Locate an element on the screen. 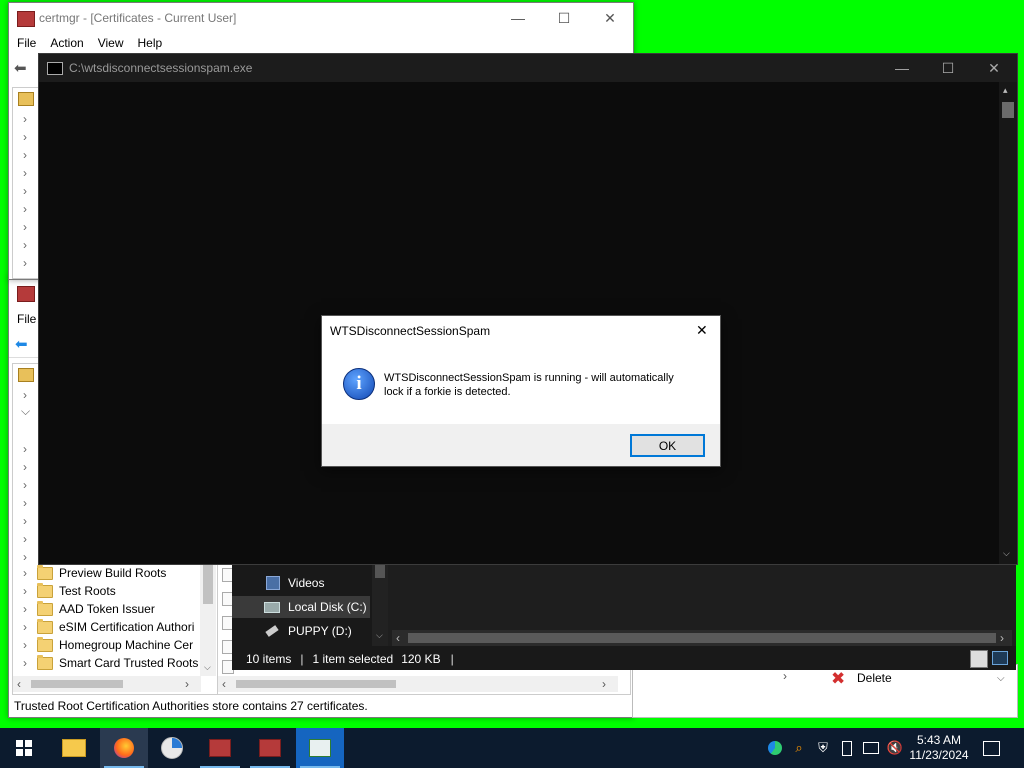 The width and height of the screenshot is (1024, 768). tray-network is located at coordinates (871, 748).